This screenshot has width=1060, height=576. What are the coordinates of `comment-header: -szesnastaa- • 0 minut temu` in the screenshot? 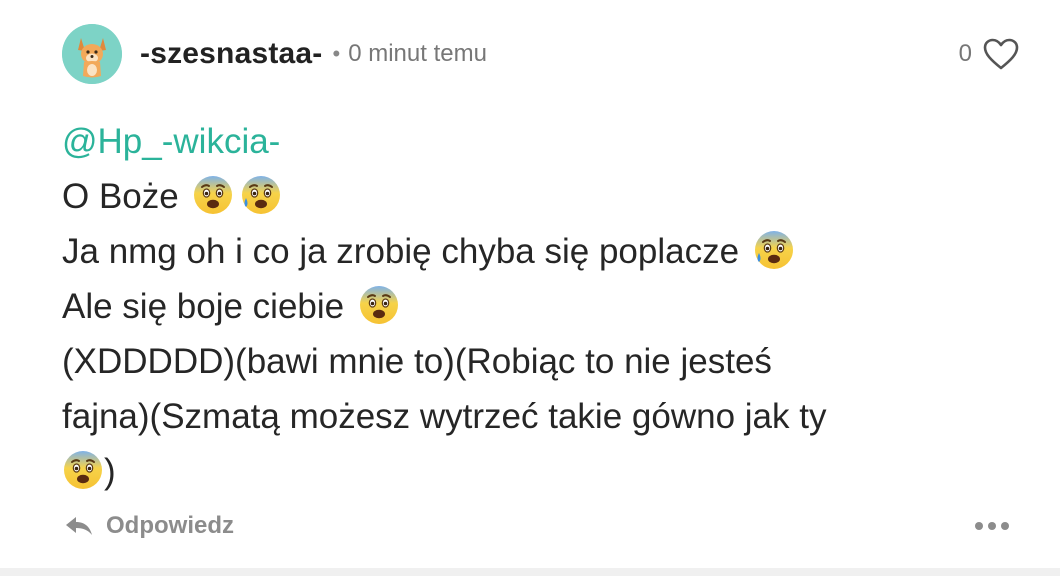 It's located at (313, 54).